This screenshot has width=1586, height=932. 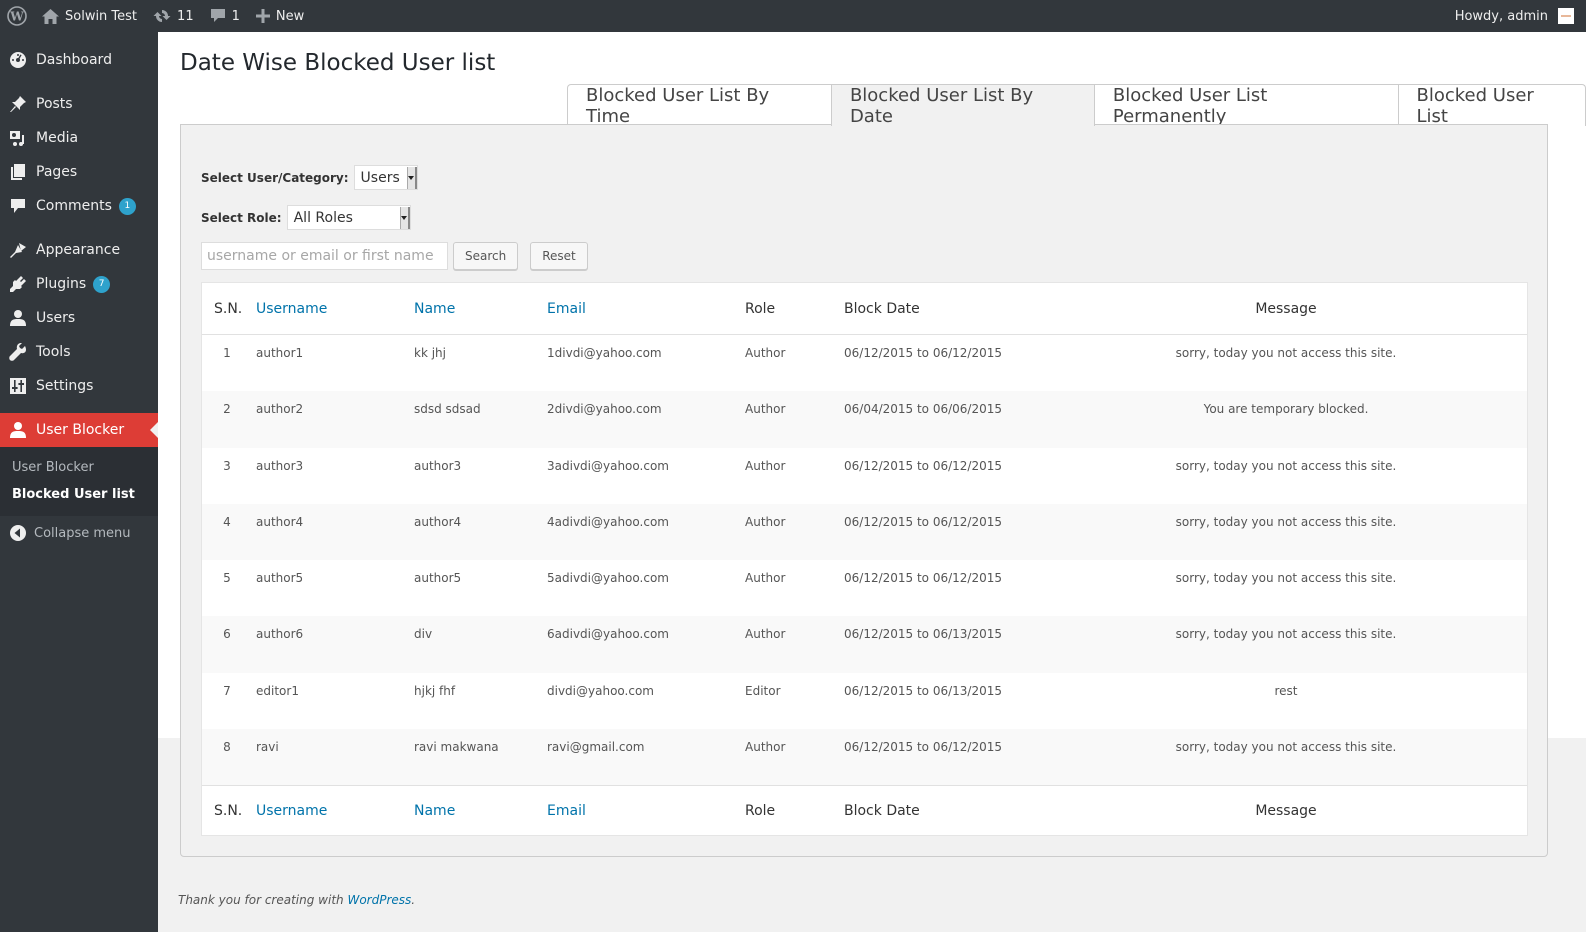 I want to click on tab-blocked-user-list: Blocked User List, so click(x=1491, y=105).